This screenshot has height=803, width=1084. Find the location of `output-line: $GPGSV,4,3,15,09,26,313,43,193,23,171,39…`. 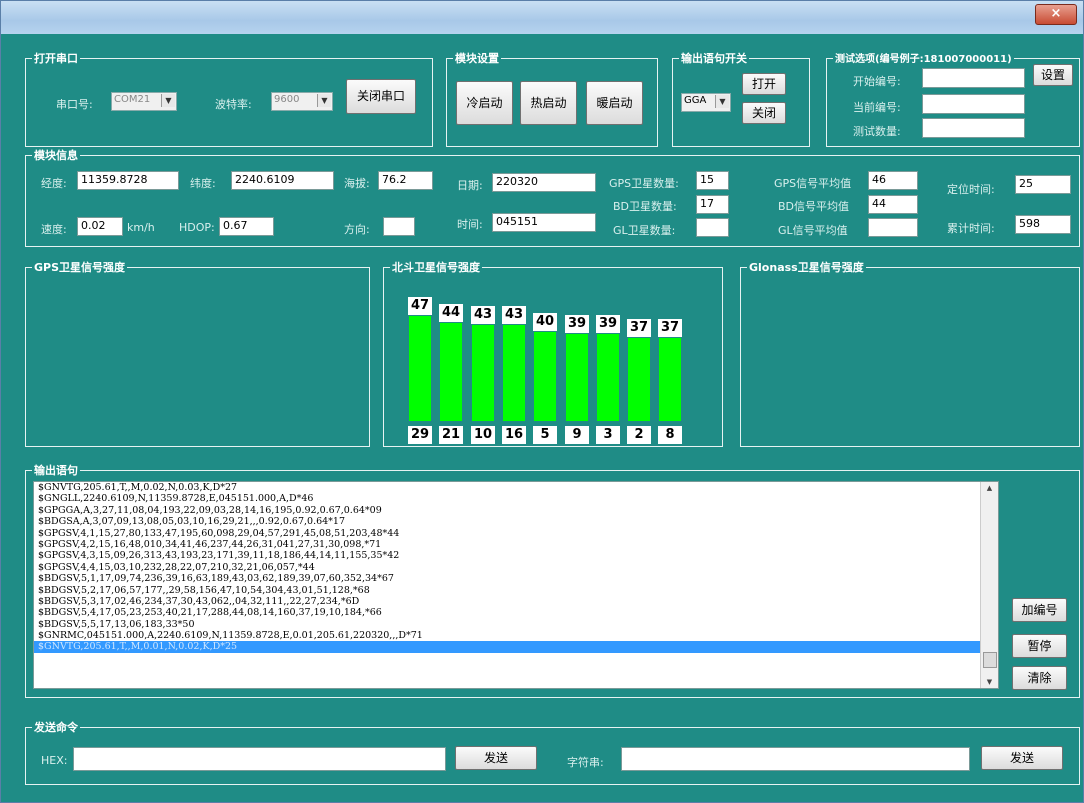

output-line: $GPGSV,4,3,15,09,26,313,43,193,23,171,39… is located at coordinates (516, 555).